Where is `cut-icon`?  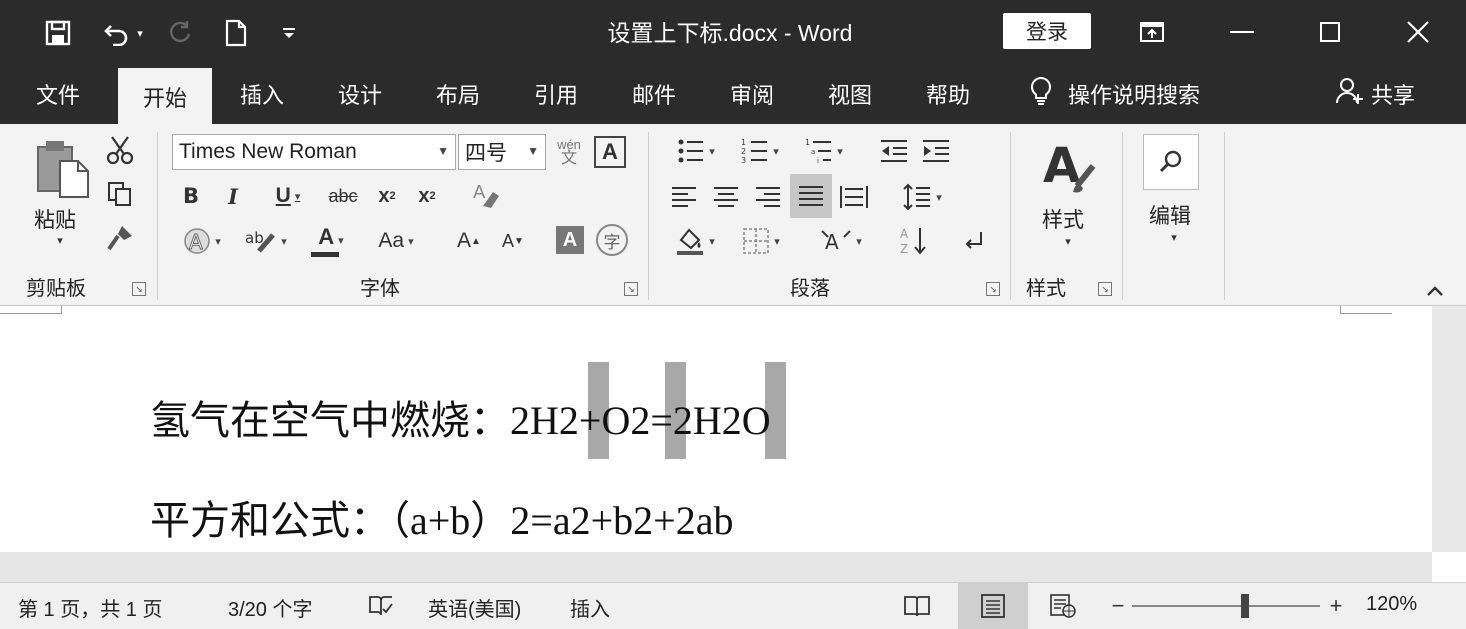
cut-icon is located at coordinates (120, 150).